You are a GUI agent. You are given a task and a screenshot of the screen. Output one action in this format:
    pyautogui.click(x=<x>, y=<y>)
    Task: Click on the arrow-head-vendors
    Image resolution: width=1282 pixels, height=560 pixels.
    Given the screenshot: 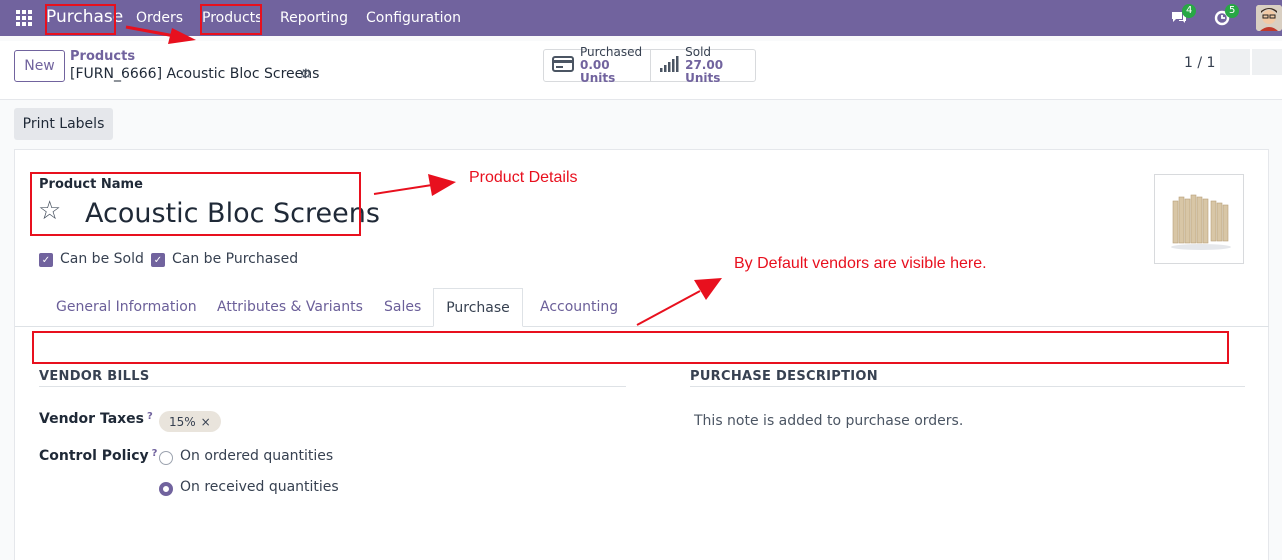 What is the action you would take?
    pyautogui.click(x=708, y=289)
    